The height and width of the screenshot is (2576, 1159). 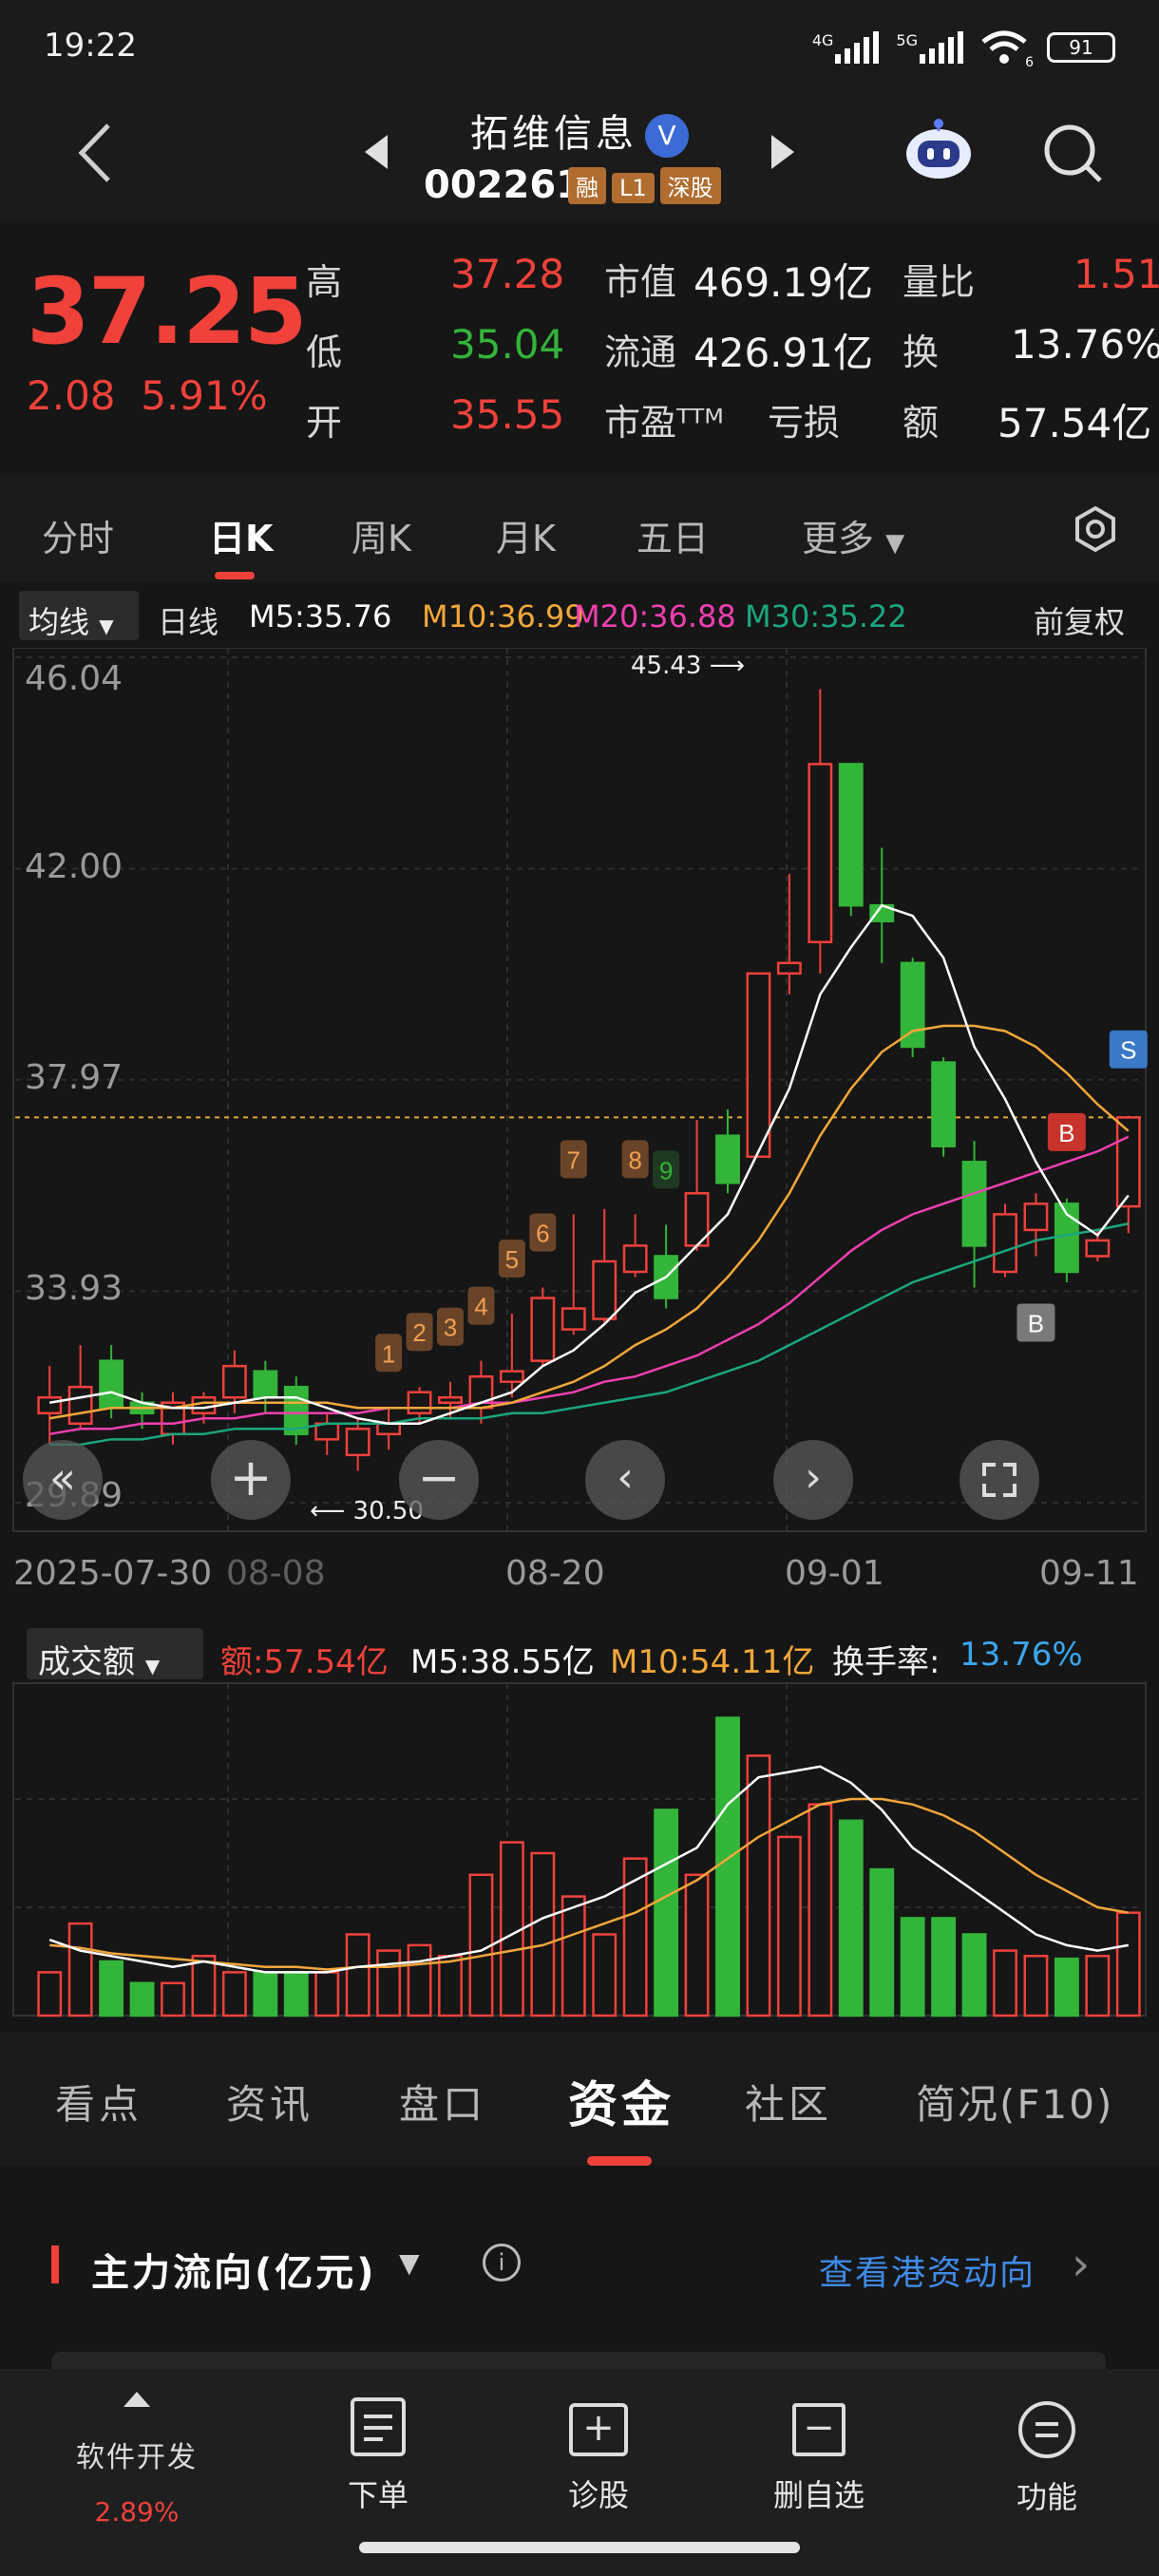 I want to click on tab-news: 资讯, so click(x=270, y=2102).